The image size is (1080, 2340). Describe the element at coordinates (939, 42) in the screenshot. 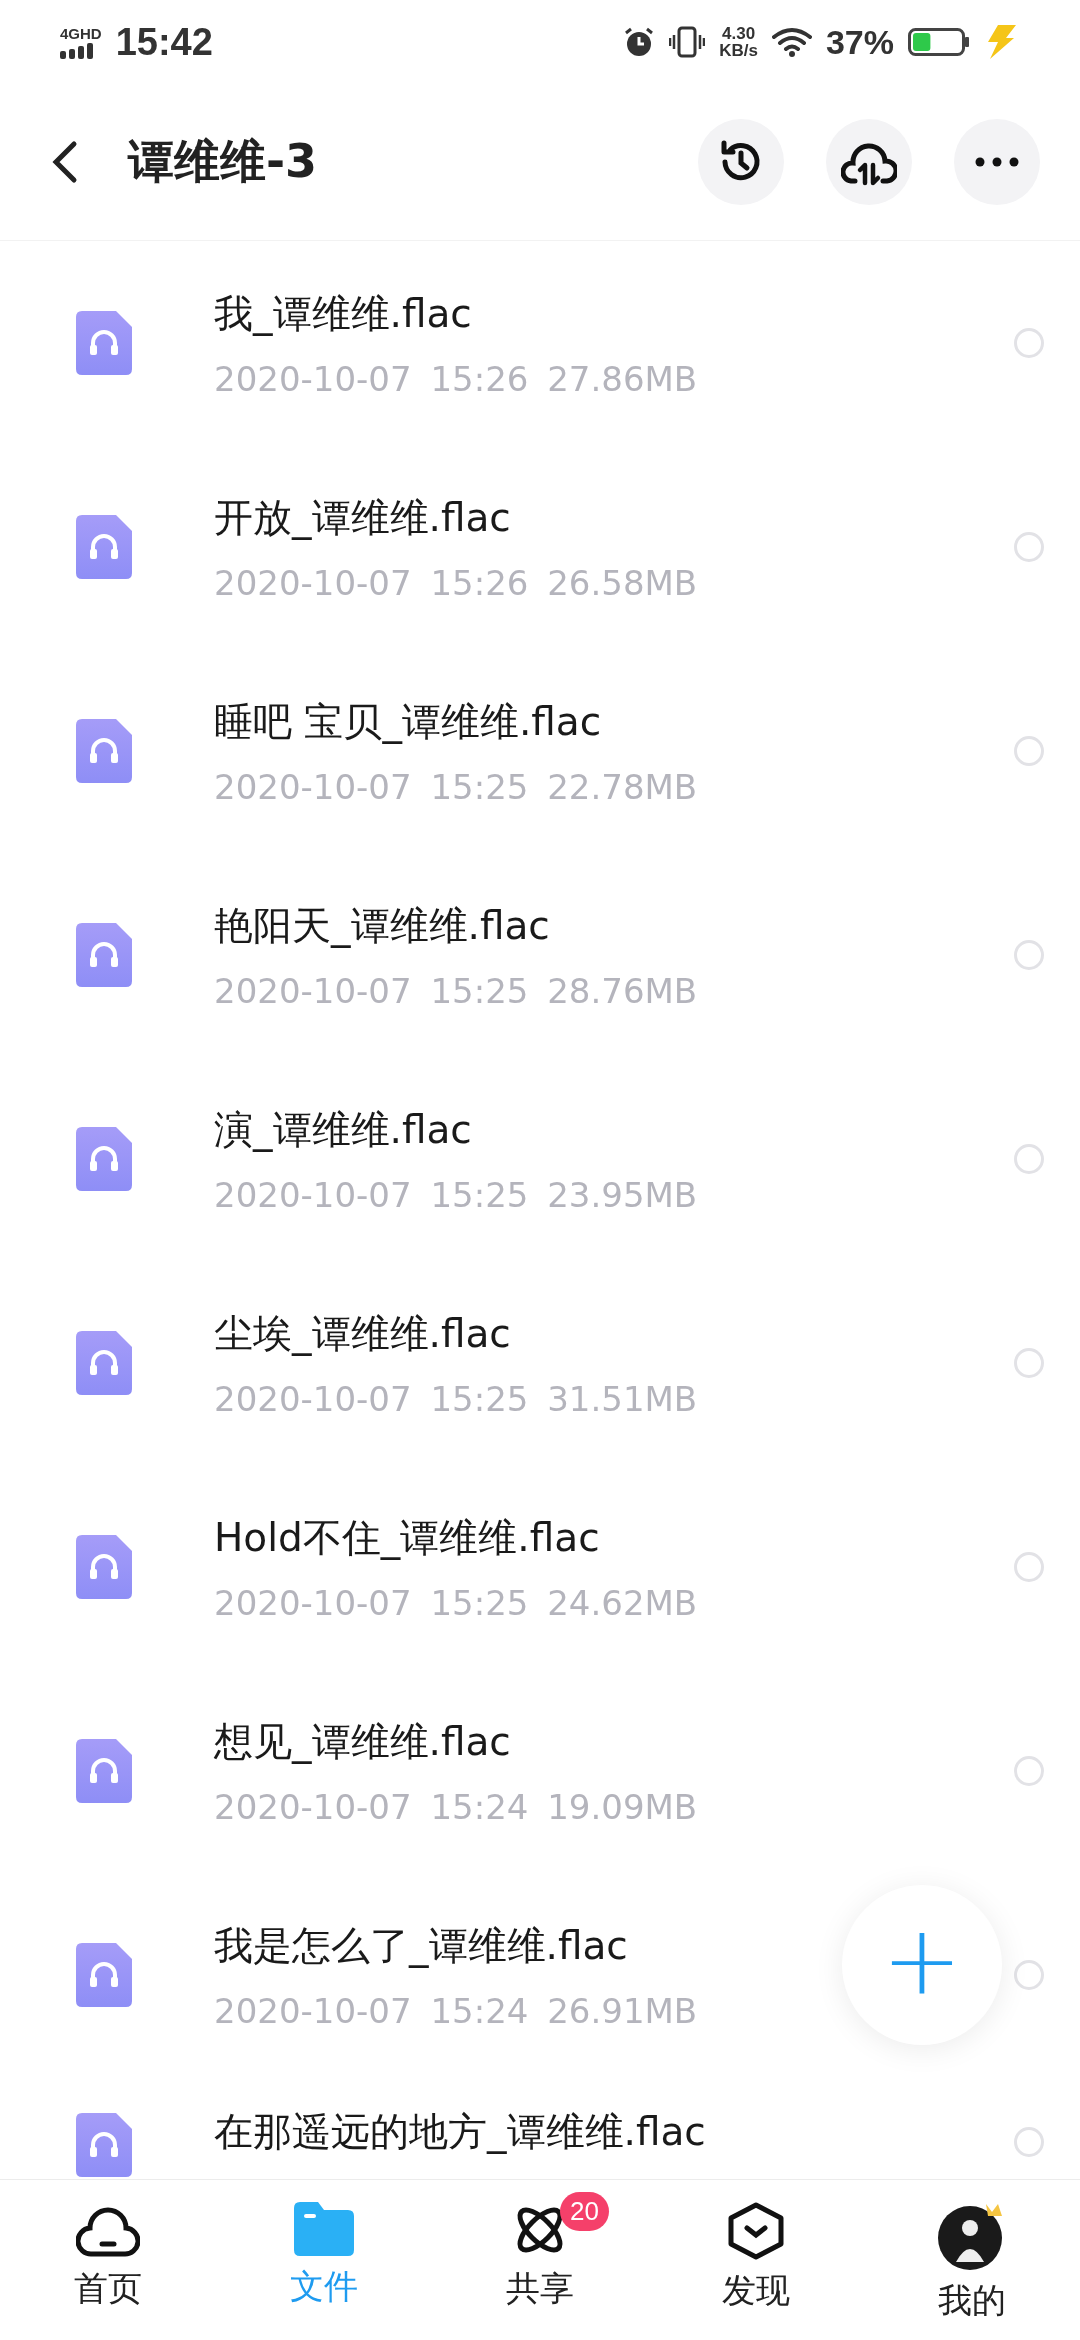

I see `battery-icon` at that location.